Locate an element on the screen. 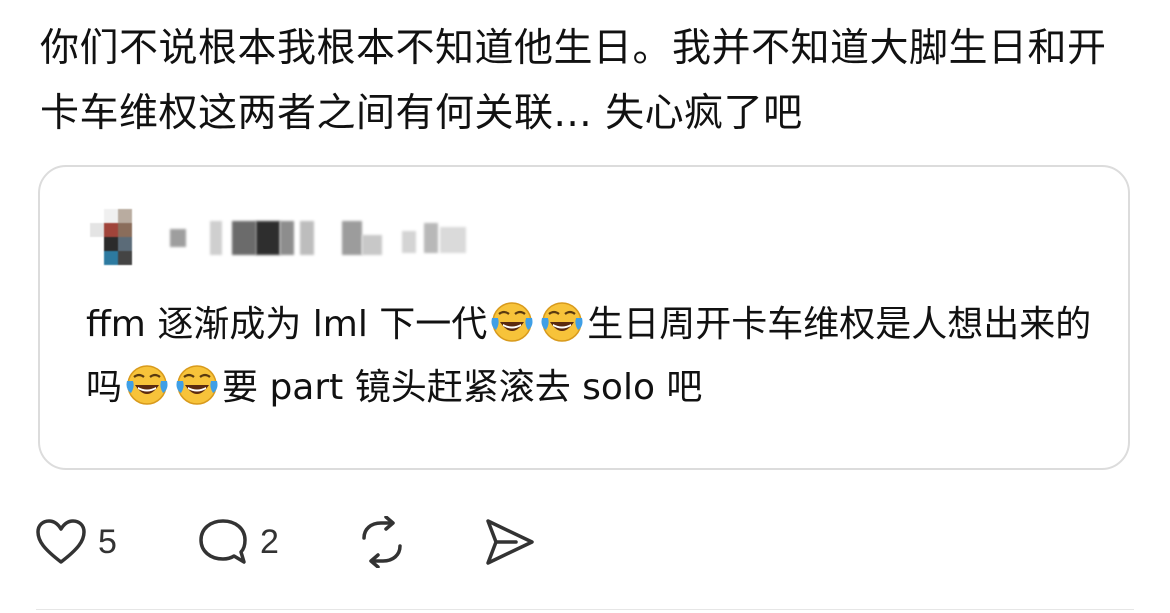 Image resolution: width=1170 pixels, height=613 pixels. share-button is located at coordinates (510, 542).